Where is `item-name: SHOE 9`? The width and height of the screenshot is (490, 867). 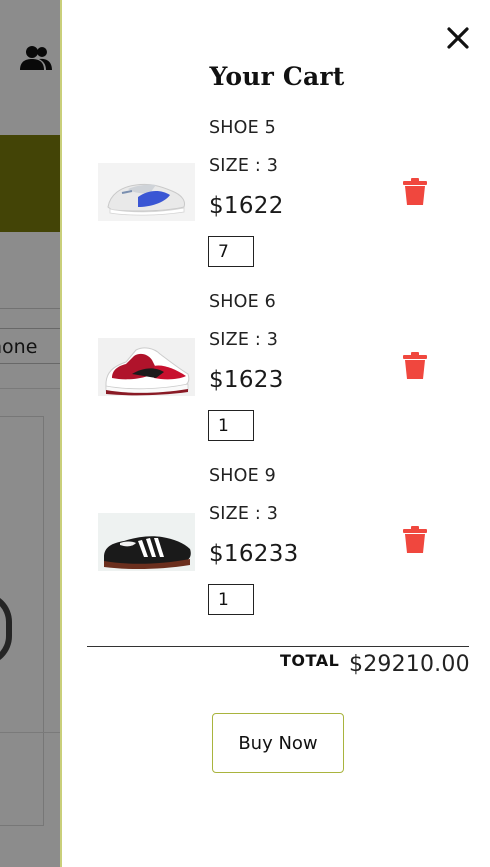 item-name: SHOE 9 is located at coordinates (242, 476).